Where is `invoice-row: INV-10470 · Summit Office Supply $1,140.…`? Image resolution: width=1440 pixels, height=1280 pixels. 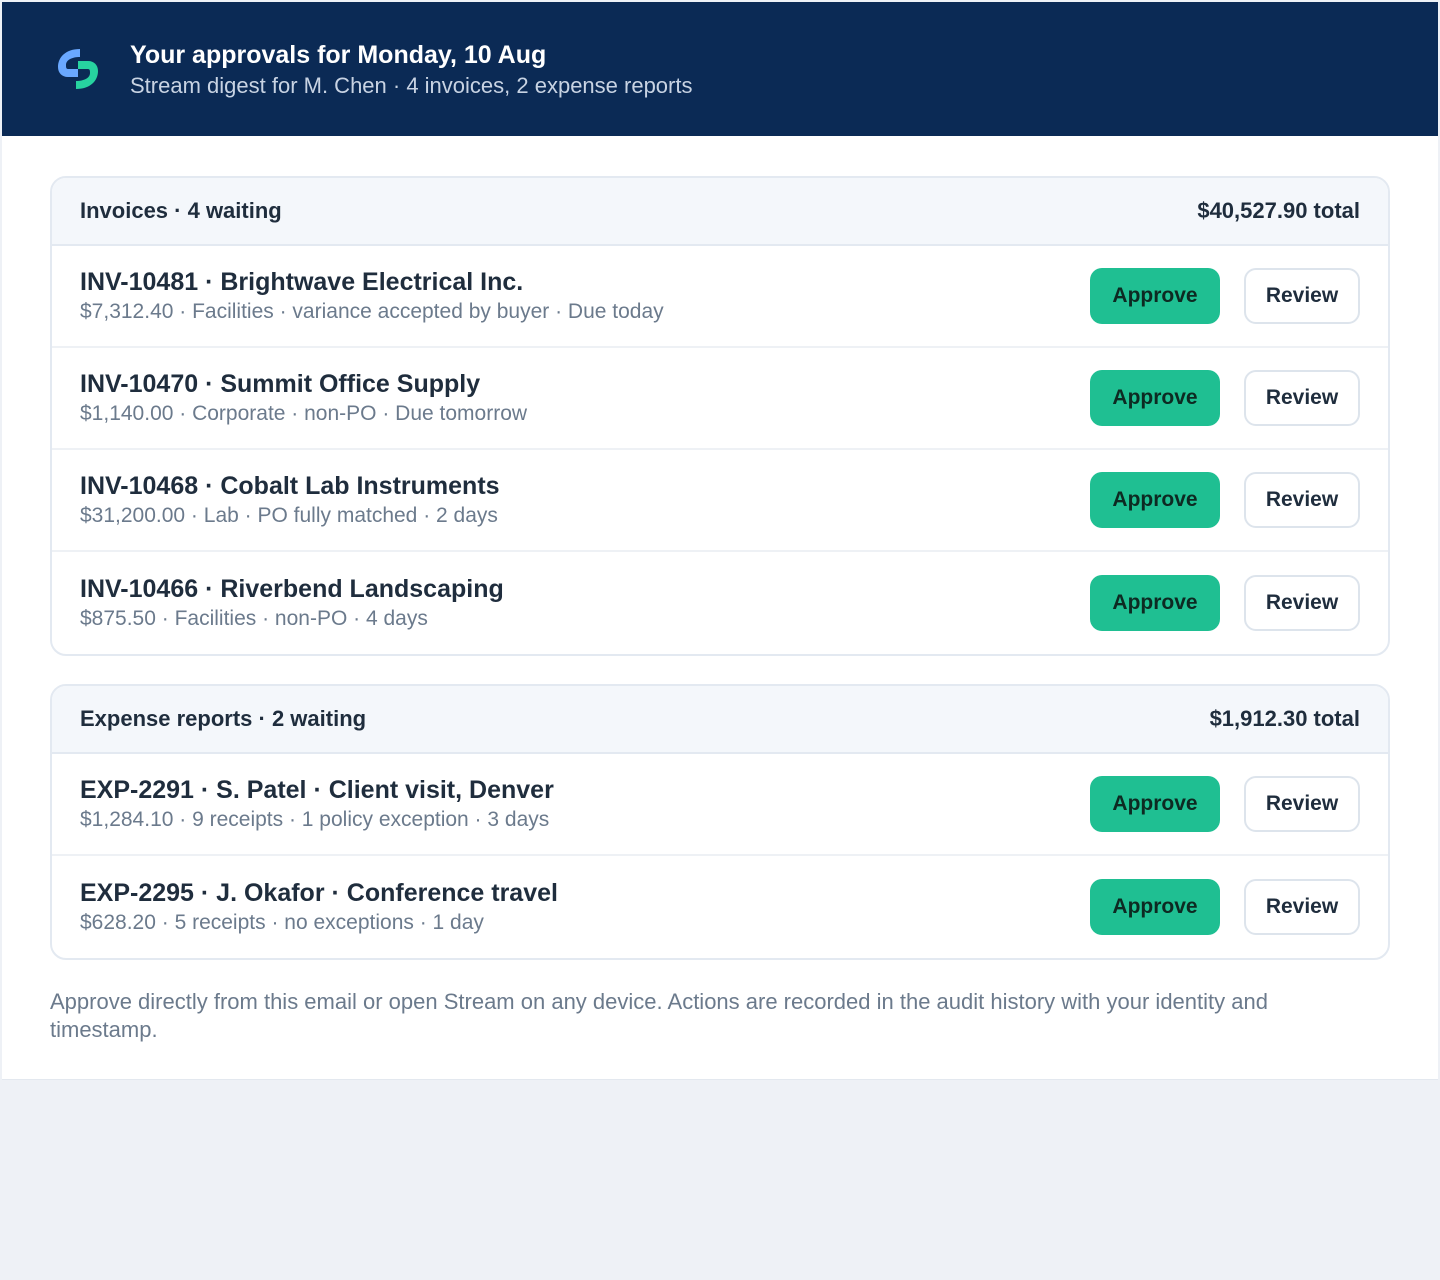 invoice-row: INV-10470 · Summit Office Supply $1,140.… is located at coordinates (720, 399).